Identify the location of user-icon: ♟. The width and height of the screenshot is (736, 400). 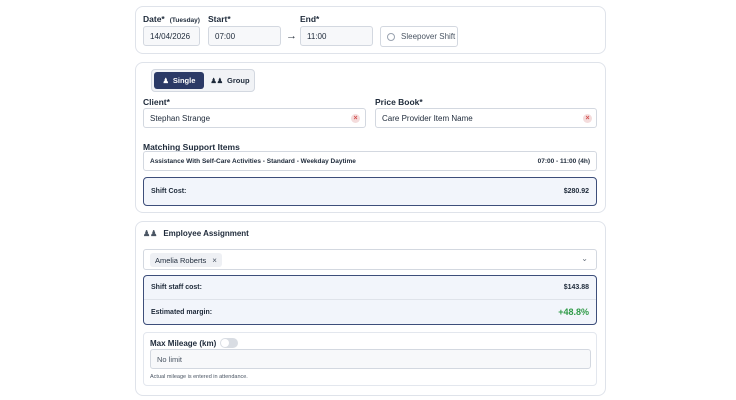
(165, 81).